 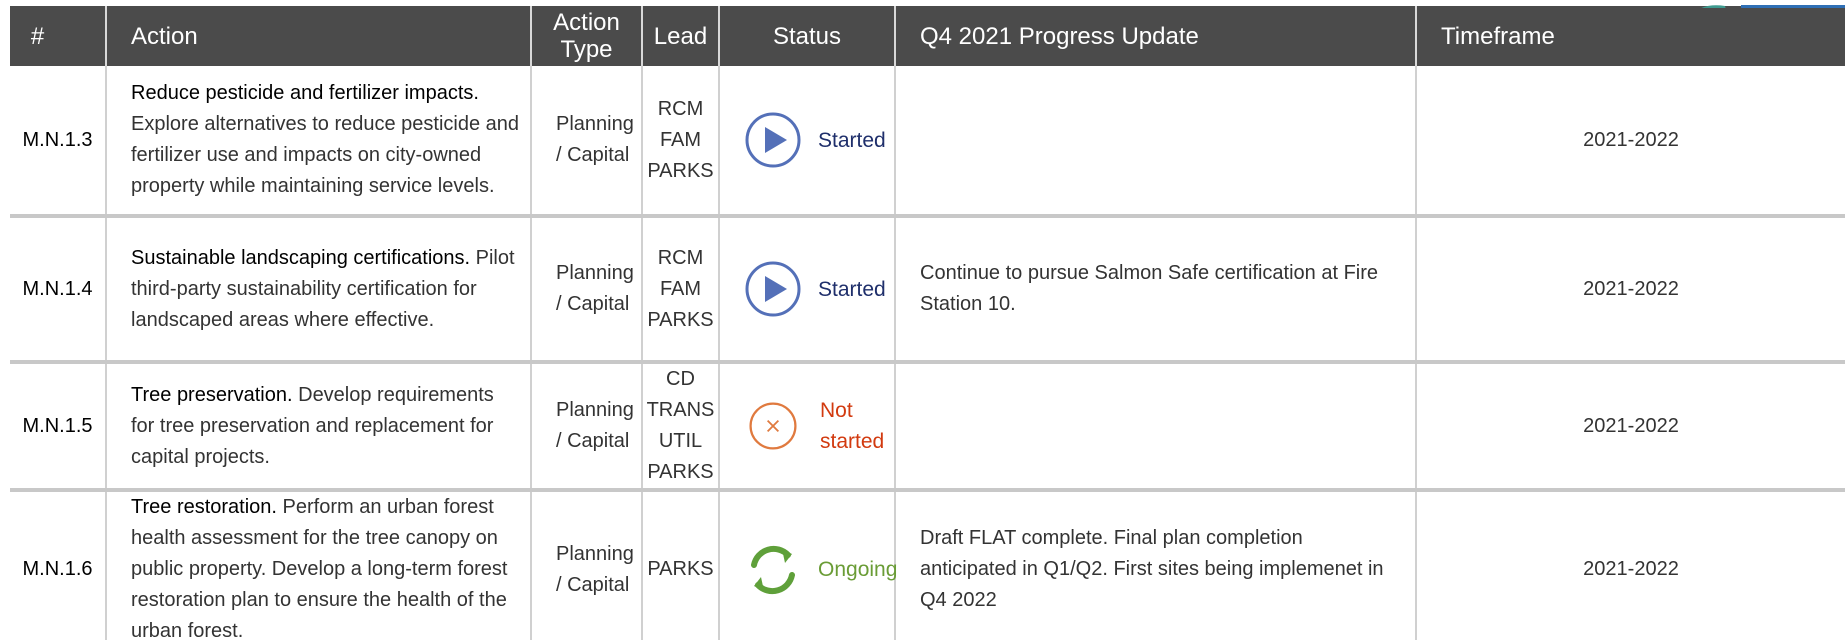 I want to click on lead-item: UTIL, so click(x=680, y=441).